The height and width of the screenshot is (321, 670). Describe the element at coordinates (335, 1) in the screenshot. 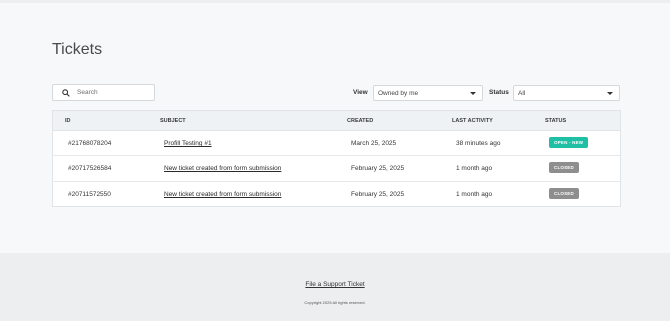

I see `top-border` at that location.